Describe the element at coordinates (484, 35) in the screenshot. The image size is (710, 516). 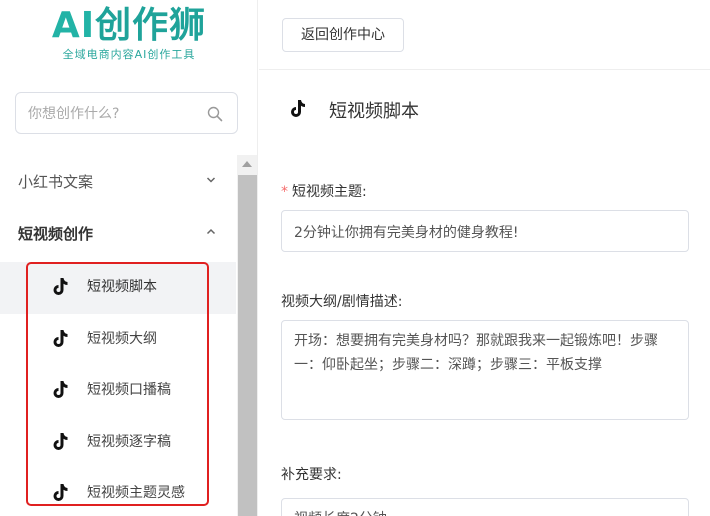
I see `top-bar: 返回创作中心` at that location.